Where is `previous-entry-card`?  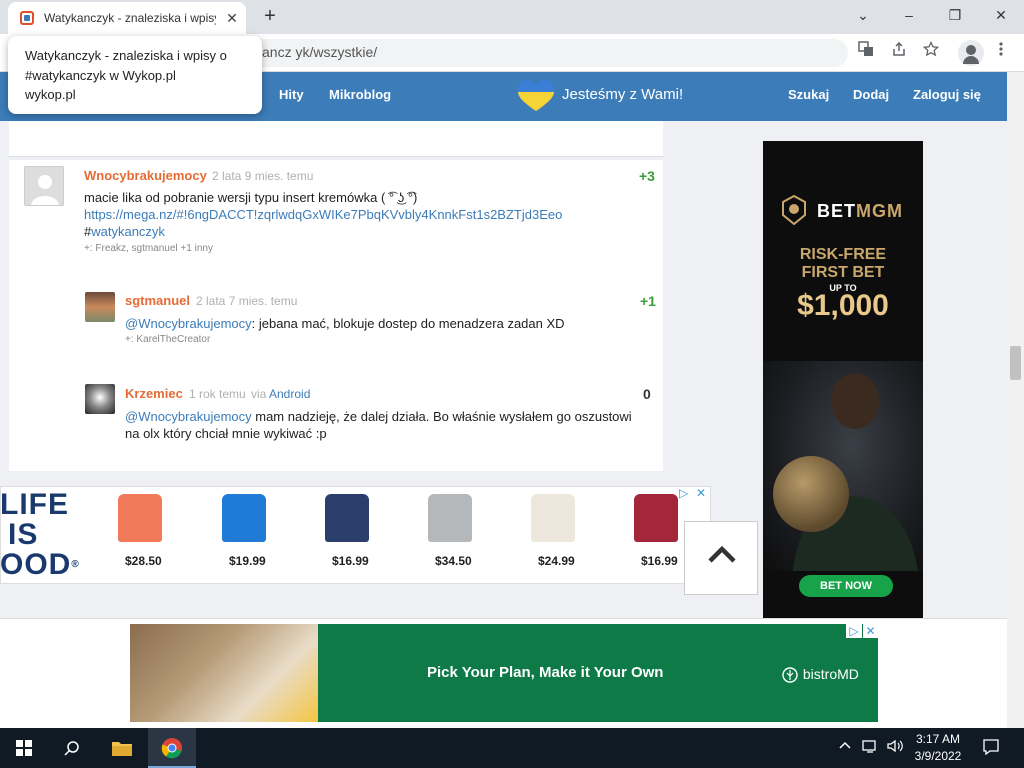
previous-entry-card is located at coordinates (336, 139).